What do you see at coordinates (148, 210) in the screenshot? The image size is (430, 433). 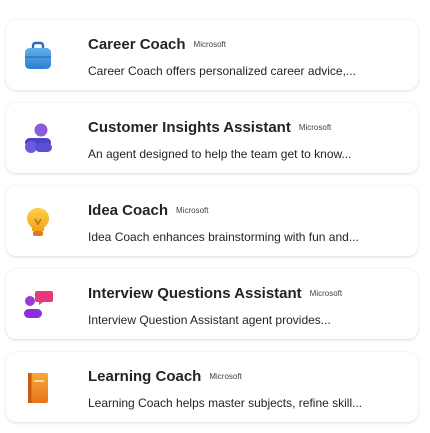 I see `agent-title: Idea Coach Microsoft` at bounding box center [148, 210].